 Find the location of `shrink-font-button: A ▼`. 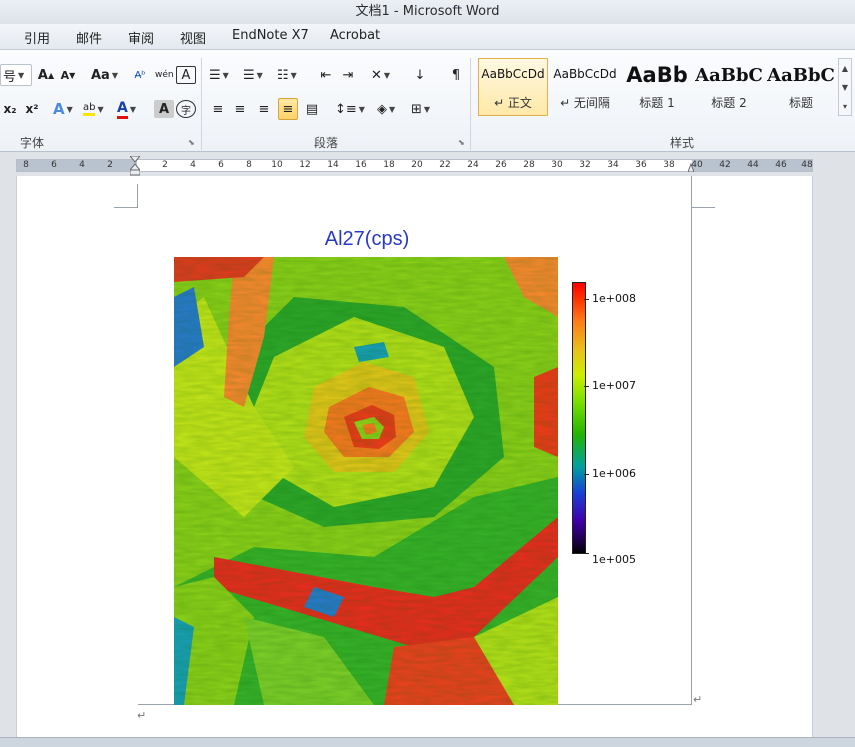

shrink-font-button: A ▼ is located at coordinates (68, 75).